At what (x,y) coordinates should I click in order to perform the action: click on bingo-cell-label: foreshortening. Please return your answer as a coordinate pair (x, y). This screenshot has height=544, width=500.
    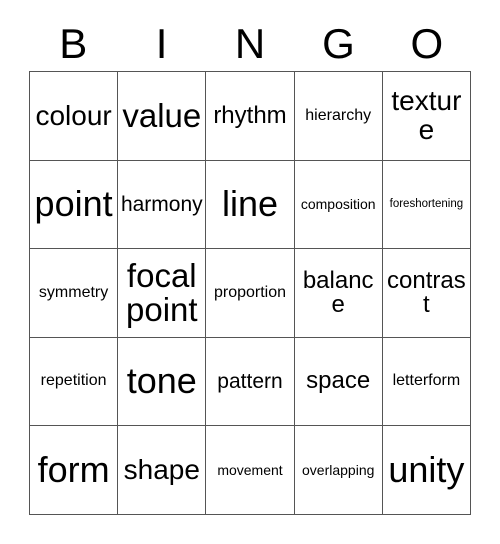
    Looking at the image, I should click on (426, 203).